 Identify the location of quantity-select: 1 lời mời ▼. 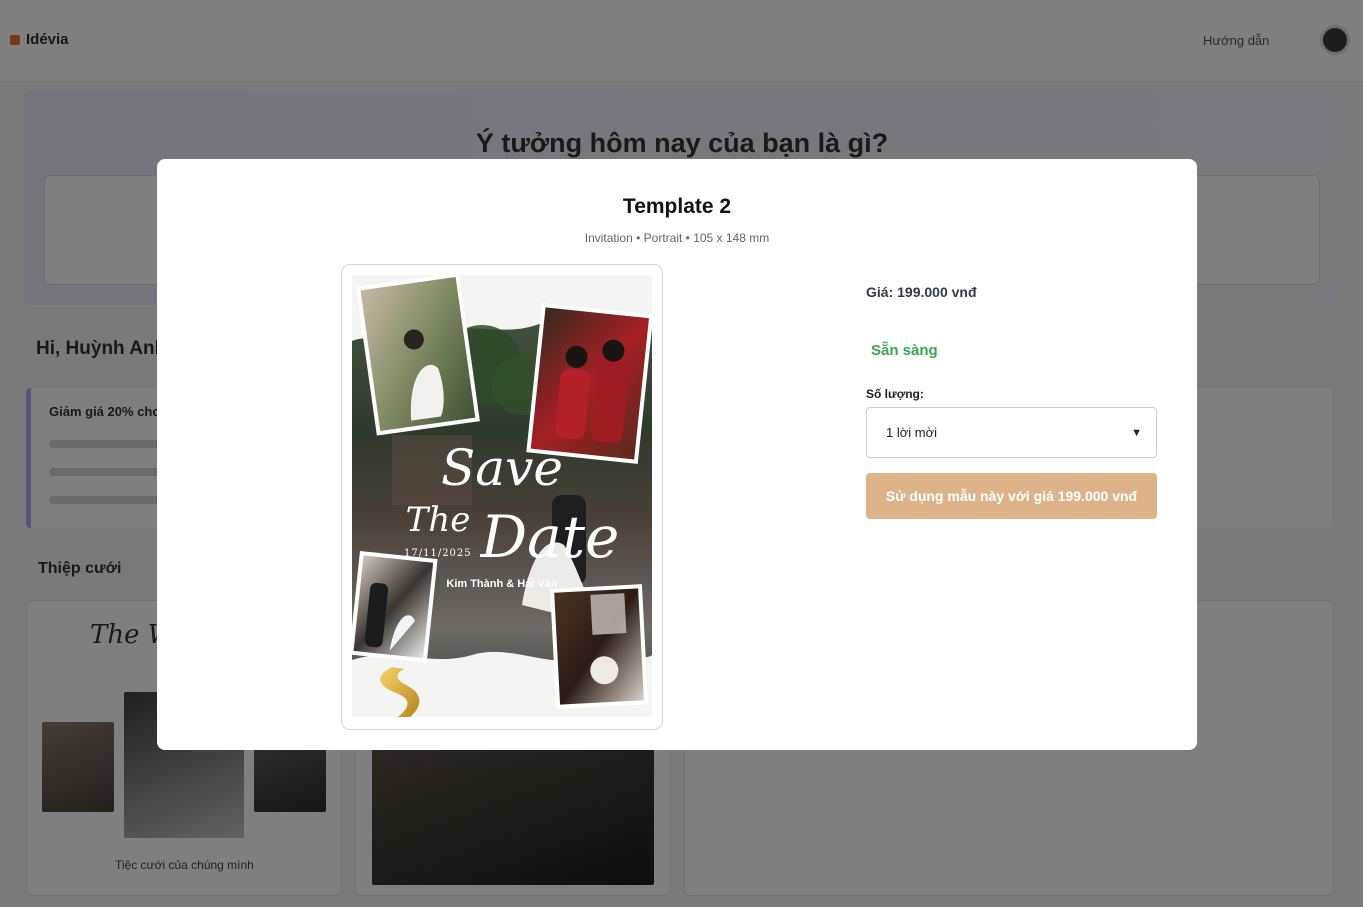
(1011, 432).